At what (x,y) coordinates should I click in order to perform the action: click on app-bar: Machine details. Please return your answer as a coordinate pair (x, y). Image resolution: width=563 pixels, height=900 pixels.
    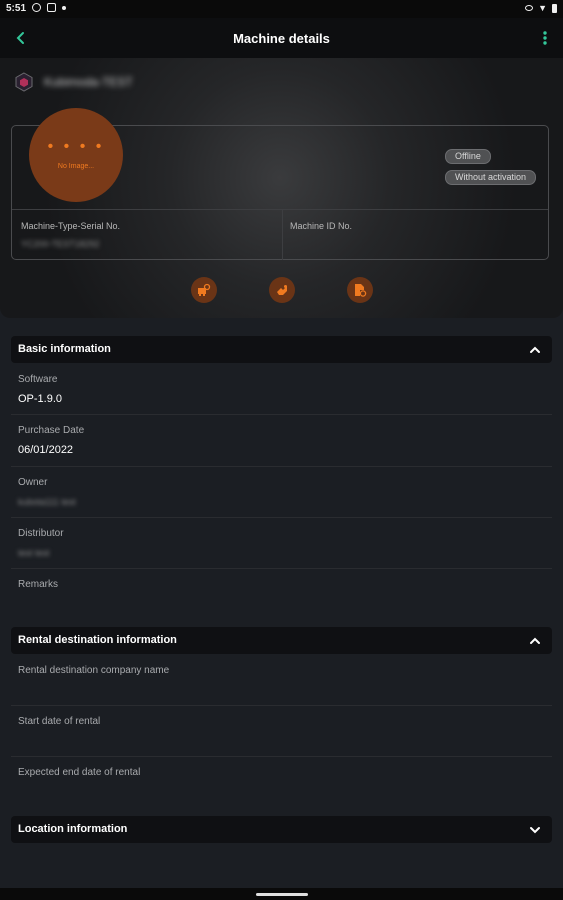
    Looking at the image, I should click on (281, 38).